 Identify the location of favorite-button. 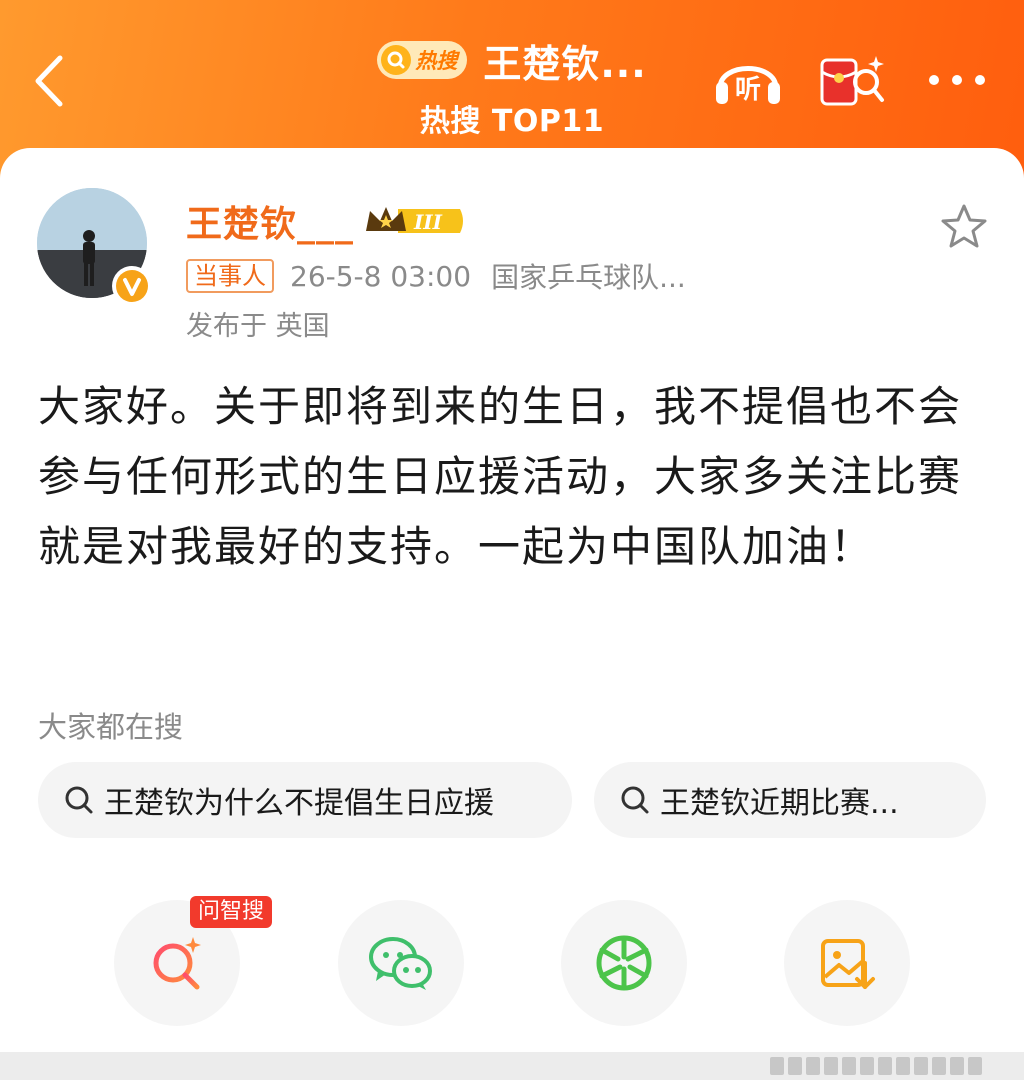
(964, 227).